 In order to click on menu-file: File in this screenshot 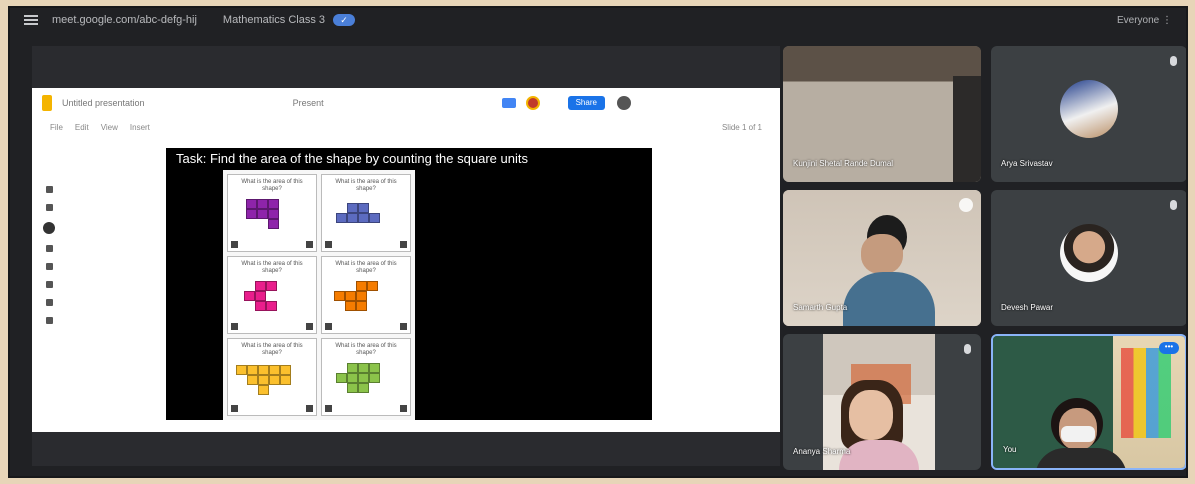, I will do `click(56, 127)`.